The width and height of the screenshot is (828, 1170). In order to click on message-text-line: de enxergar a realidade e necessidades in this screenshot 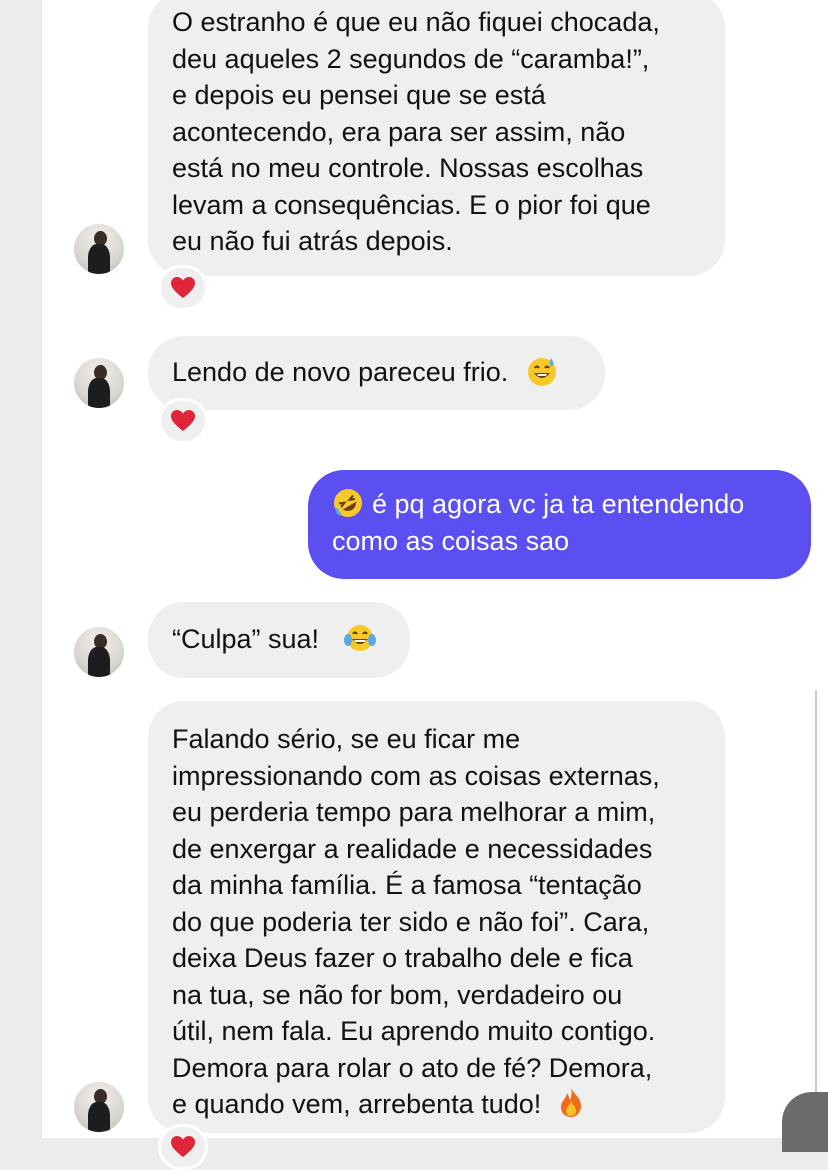, I will do `click(412, 848)`.